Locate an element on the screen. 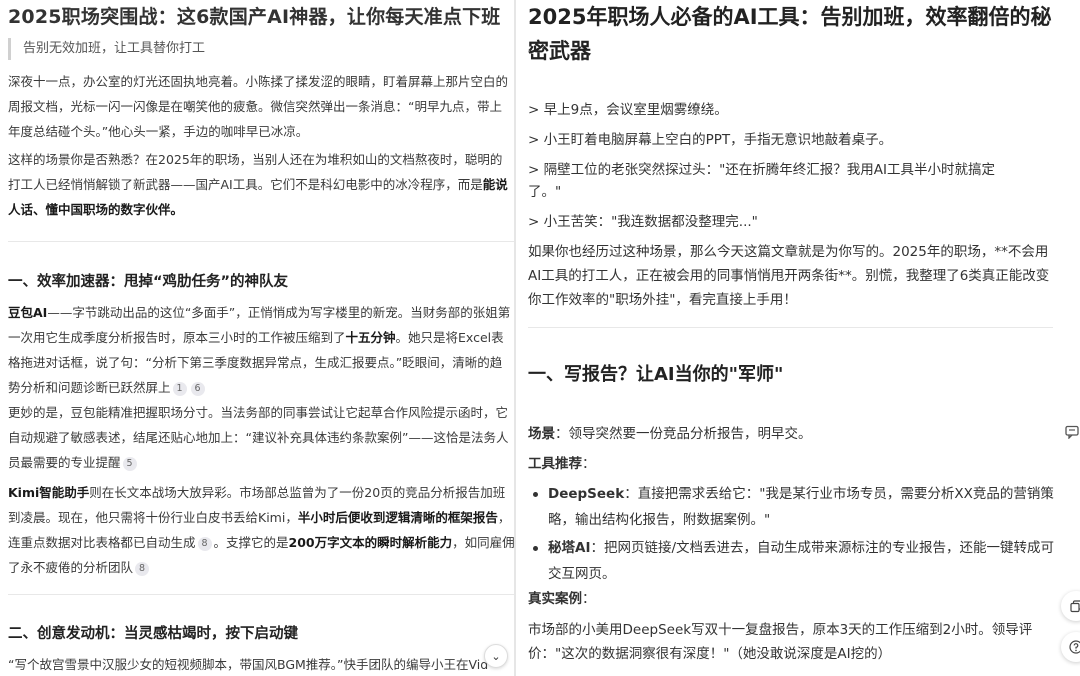  citation-badge: 6 is located at coordinates (197, 389).